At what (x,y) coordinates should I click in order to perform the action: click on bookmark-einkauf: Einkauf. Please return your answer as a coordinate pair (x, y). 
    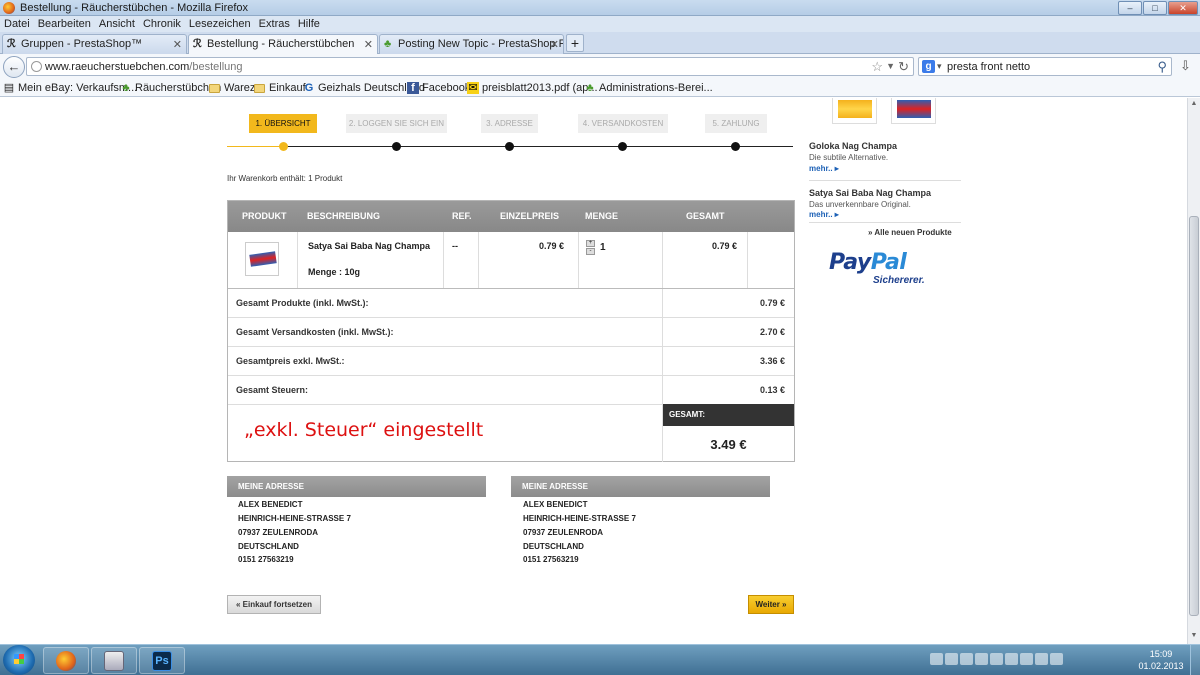
    Looking at the image, I should click on (280, 88).